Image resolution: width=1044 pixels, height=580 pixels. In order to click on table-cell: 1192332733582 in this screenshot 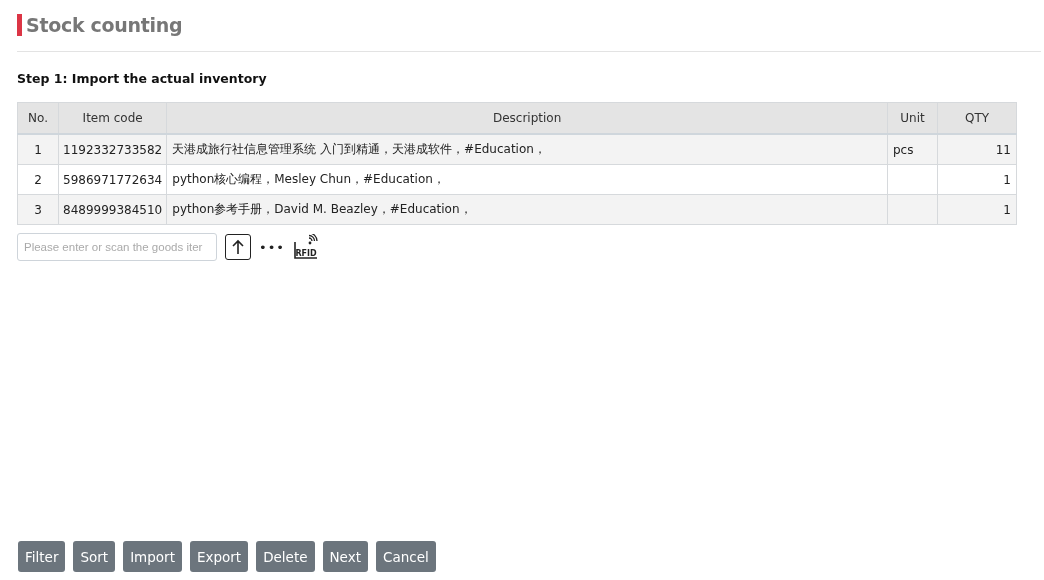, I will do `click(112, 149)`.